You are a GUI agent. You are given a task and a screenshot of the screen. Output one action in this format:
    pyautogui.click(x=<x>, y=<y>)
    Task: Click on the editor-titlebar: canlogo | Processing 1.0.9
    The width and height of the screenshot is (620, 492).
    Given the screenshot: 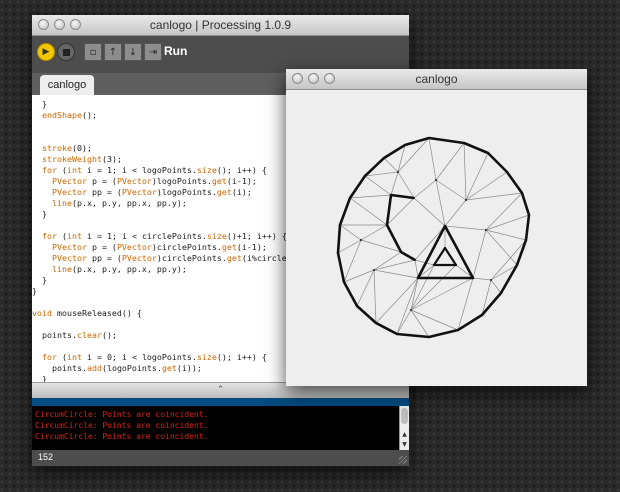 What is the action you would take?
    pyautogui.click(x=220, y=25)
    